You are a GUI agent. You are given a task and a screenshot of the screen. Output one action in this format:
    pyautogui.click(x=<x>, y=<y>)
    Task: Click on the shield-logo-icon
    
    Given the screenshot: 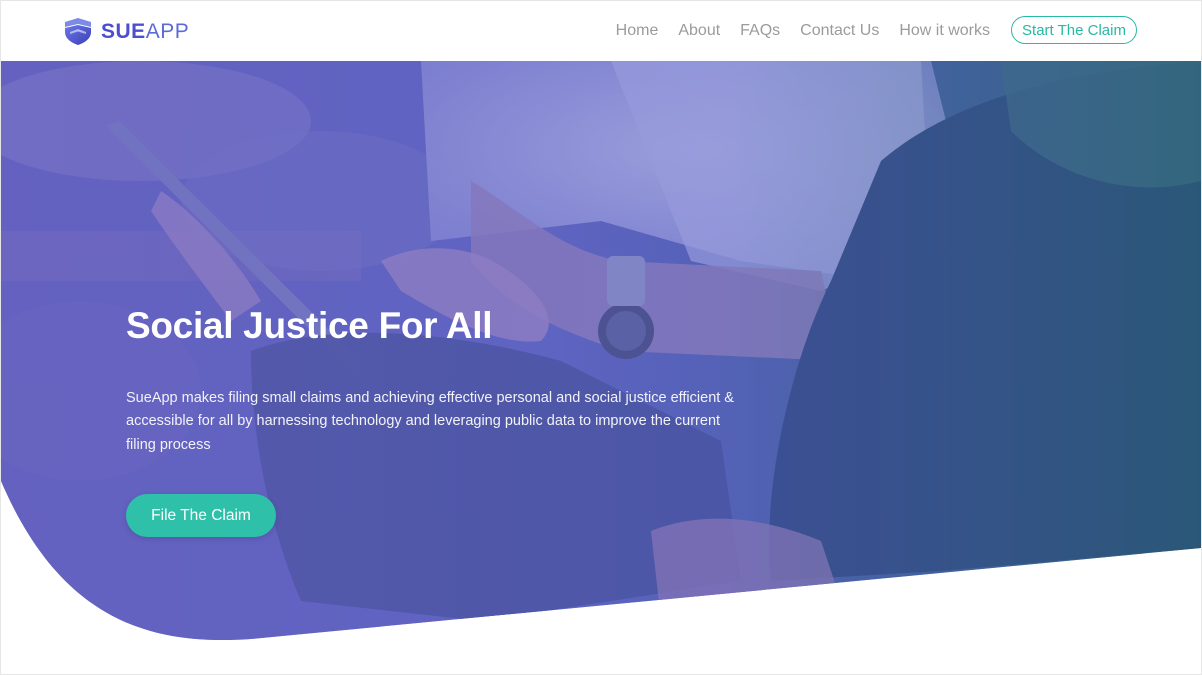 What is the action you would take?
    pyautogui.click(x=78, y=31)
    